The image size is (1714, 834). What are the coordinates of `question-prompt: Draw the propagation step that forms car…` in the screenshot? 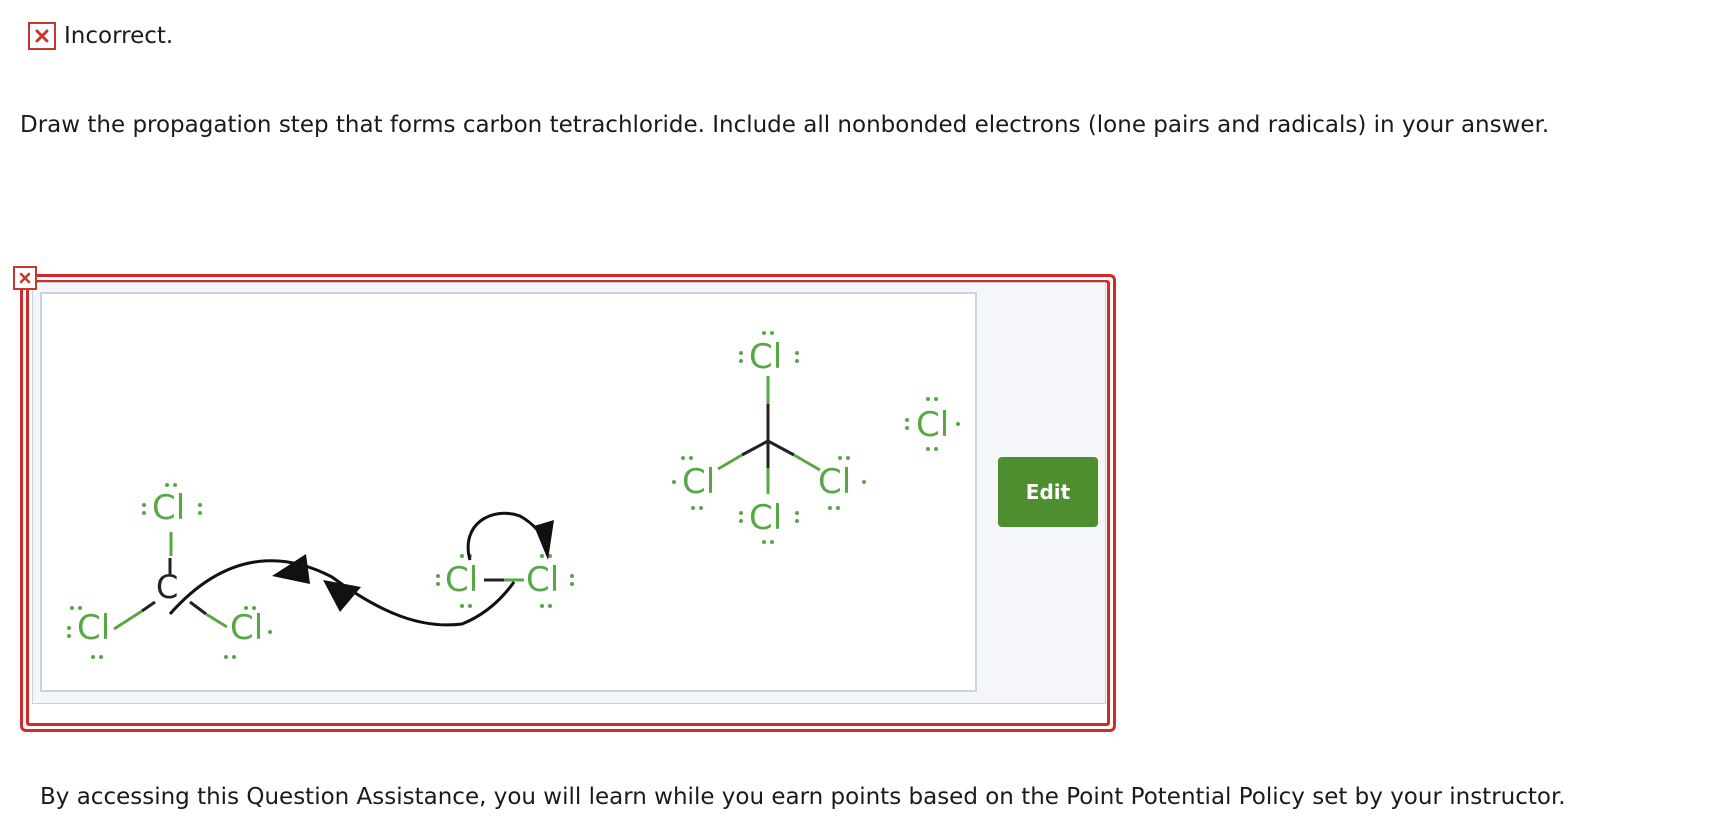 It's located at (785, 125).